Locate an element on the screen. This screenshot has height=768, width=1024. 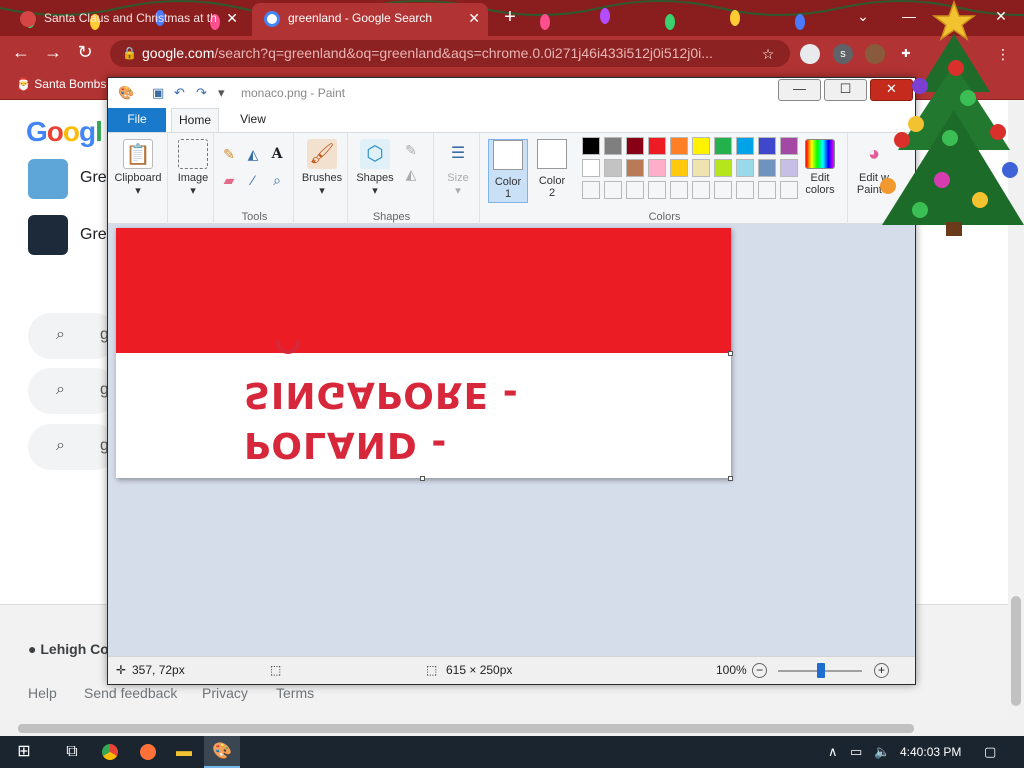
outline-icon: ✎ is located at coordinates (411, 150).